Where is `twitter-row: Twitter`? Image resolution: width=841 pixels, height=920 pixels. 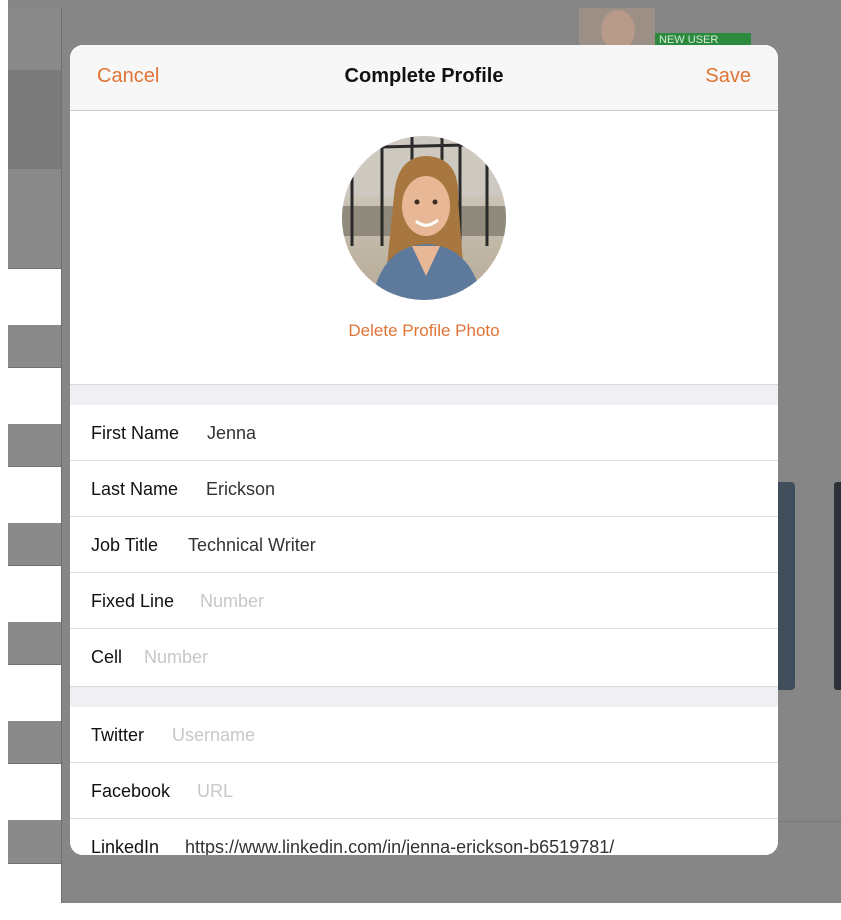 twitter-row: Twitter is located at coordinates (424, 735).